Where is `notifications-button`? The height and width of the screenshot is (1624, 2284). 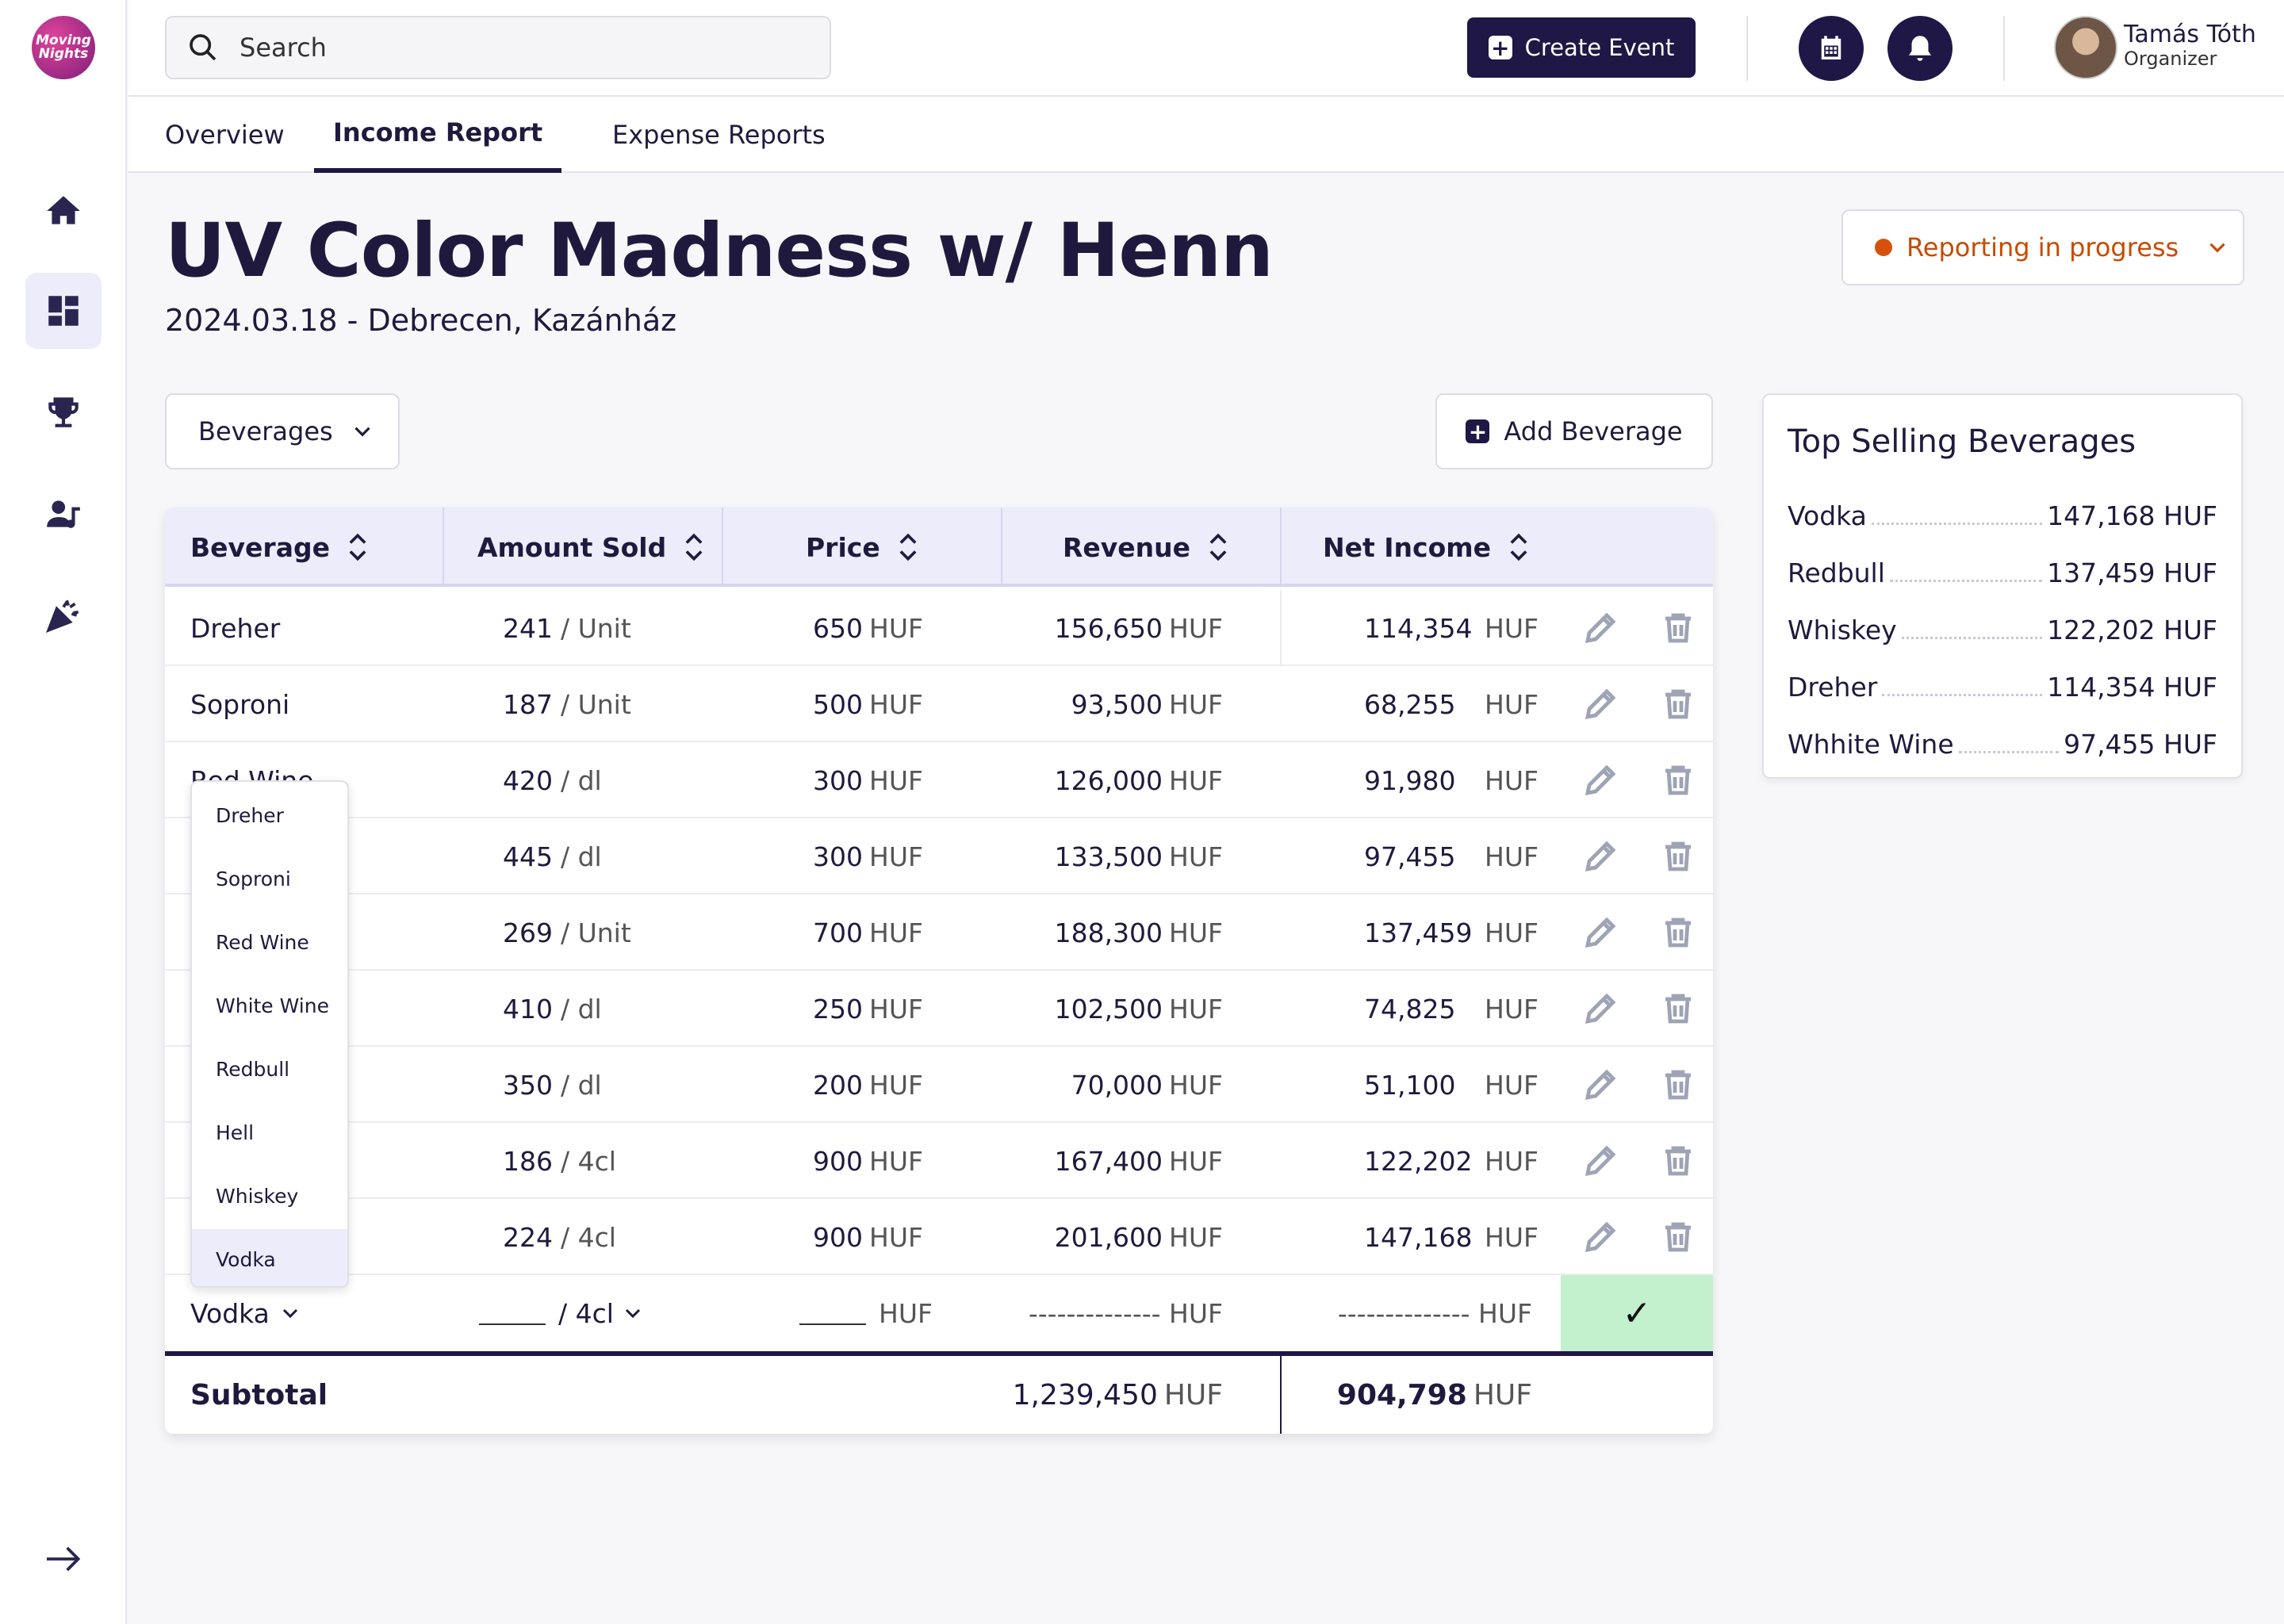 notifications-button is located at coordinates (1920, 48).